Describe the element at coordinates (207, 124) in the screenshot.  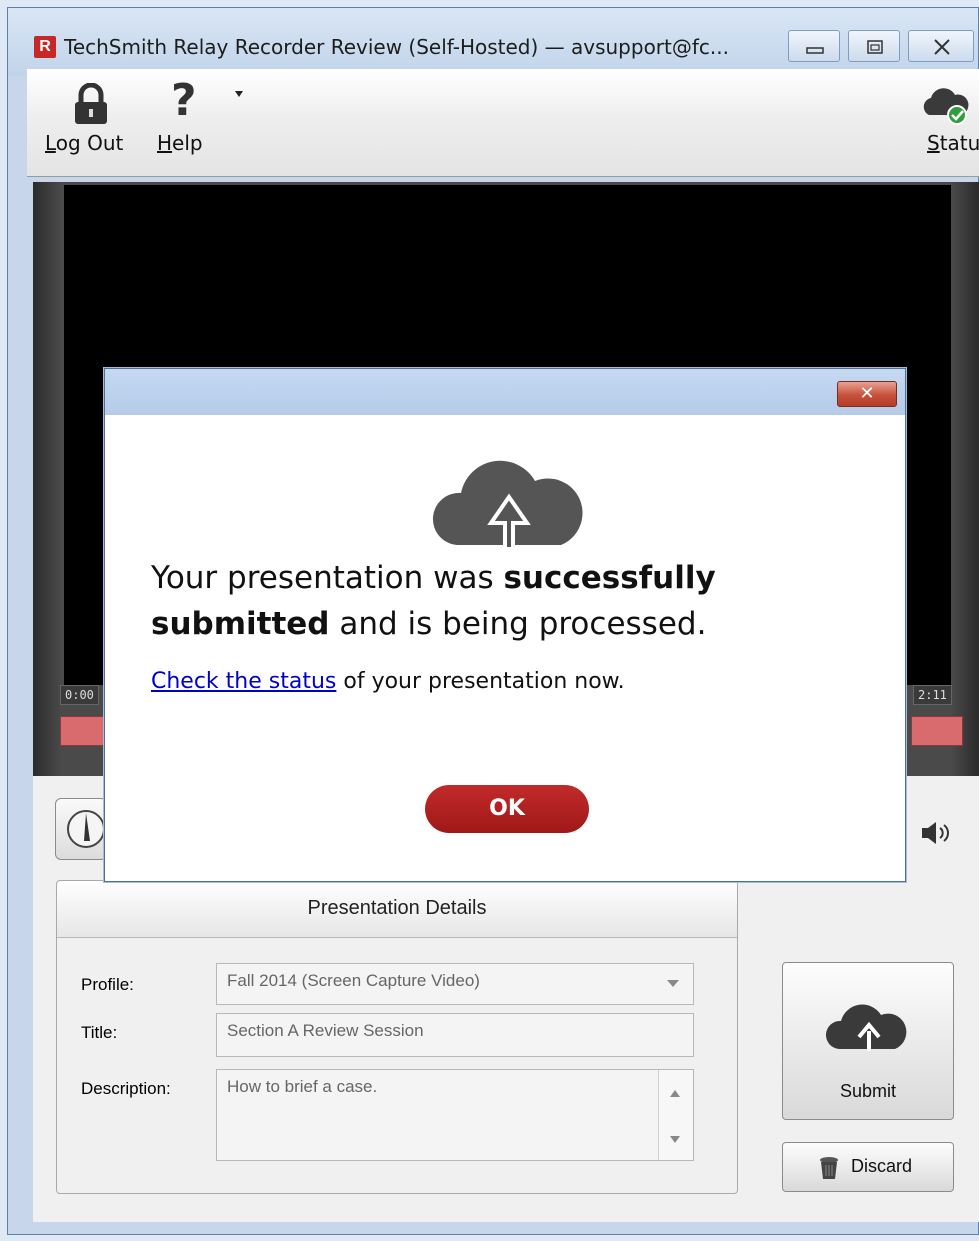
I see `help-button: ? Help` at that location.